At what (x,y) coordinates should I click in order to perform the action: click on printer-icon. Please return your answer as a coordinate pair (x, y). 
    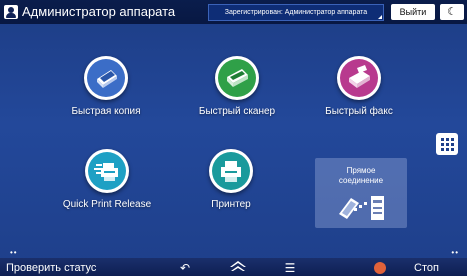
    Looking at the image, I should click on (231, 171).